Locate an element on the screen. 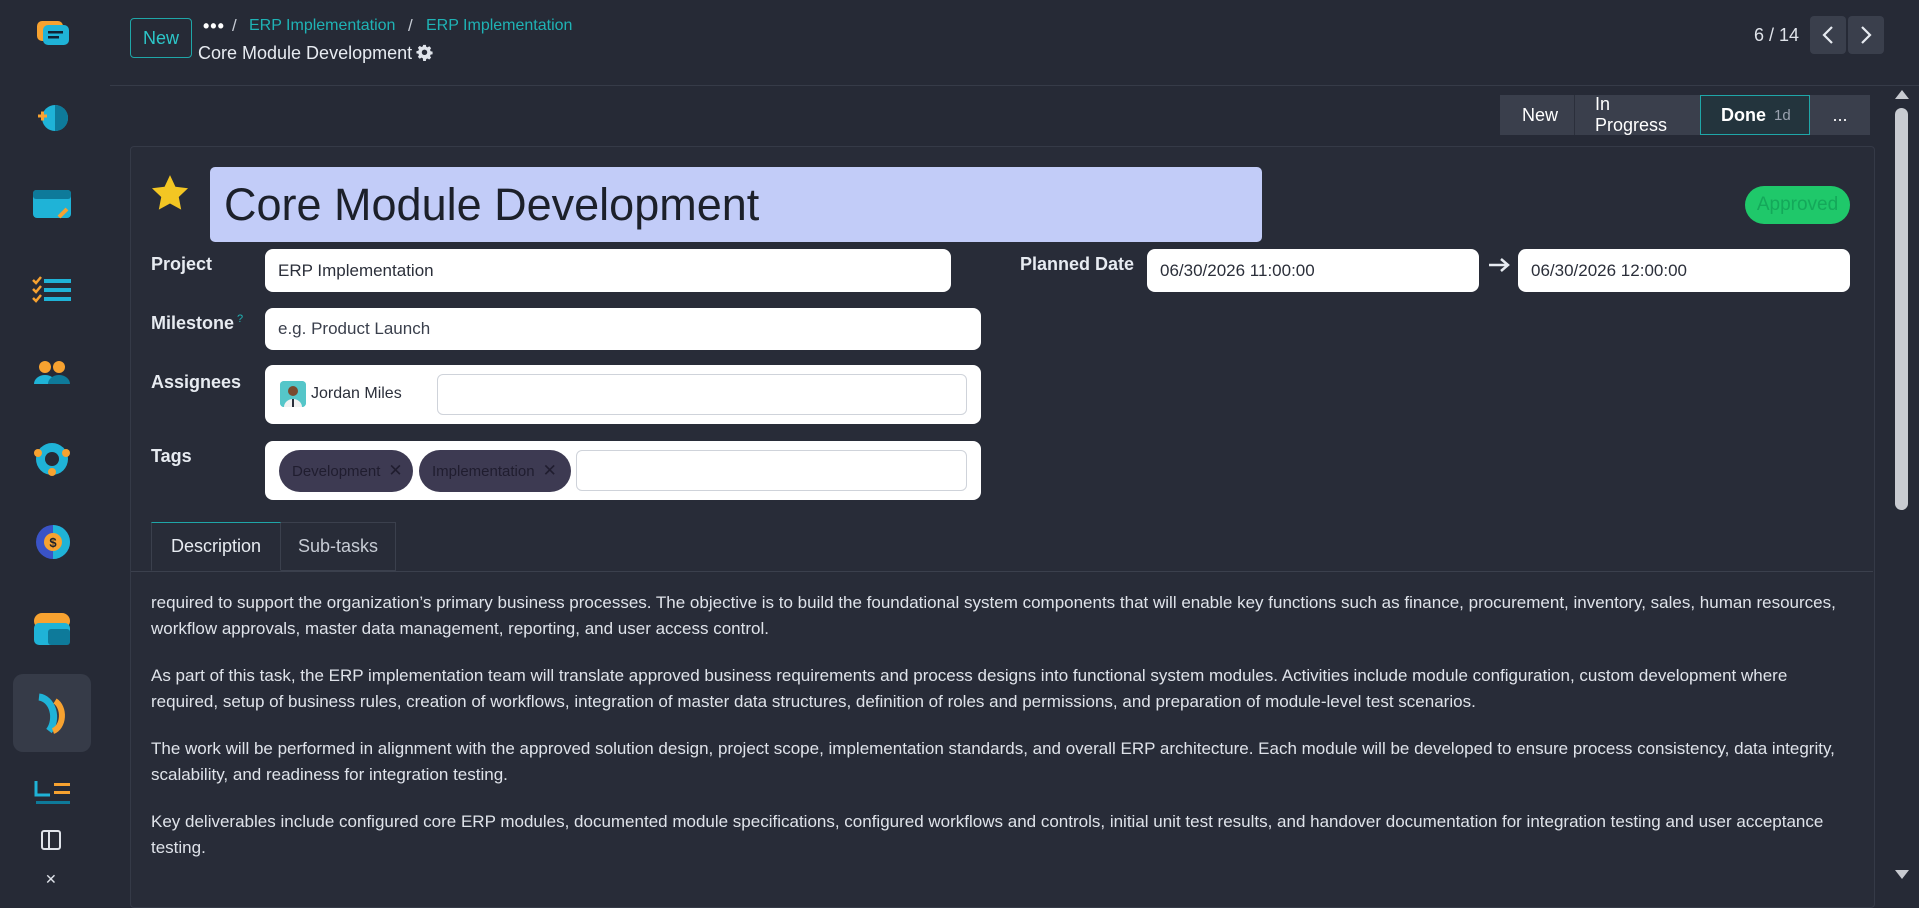  planned-date-label: Planned Date is located at coordinates (1077, 264).